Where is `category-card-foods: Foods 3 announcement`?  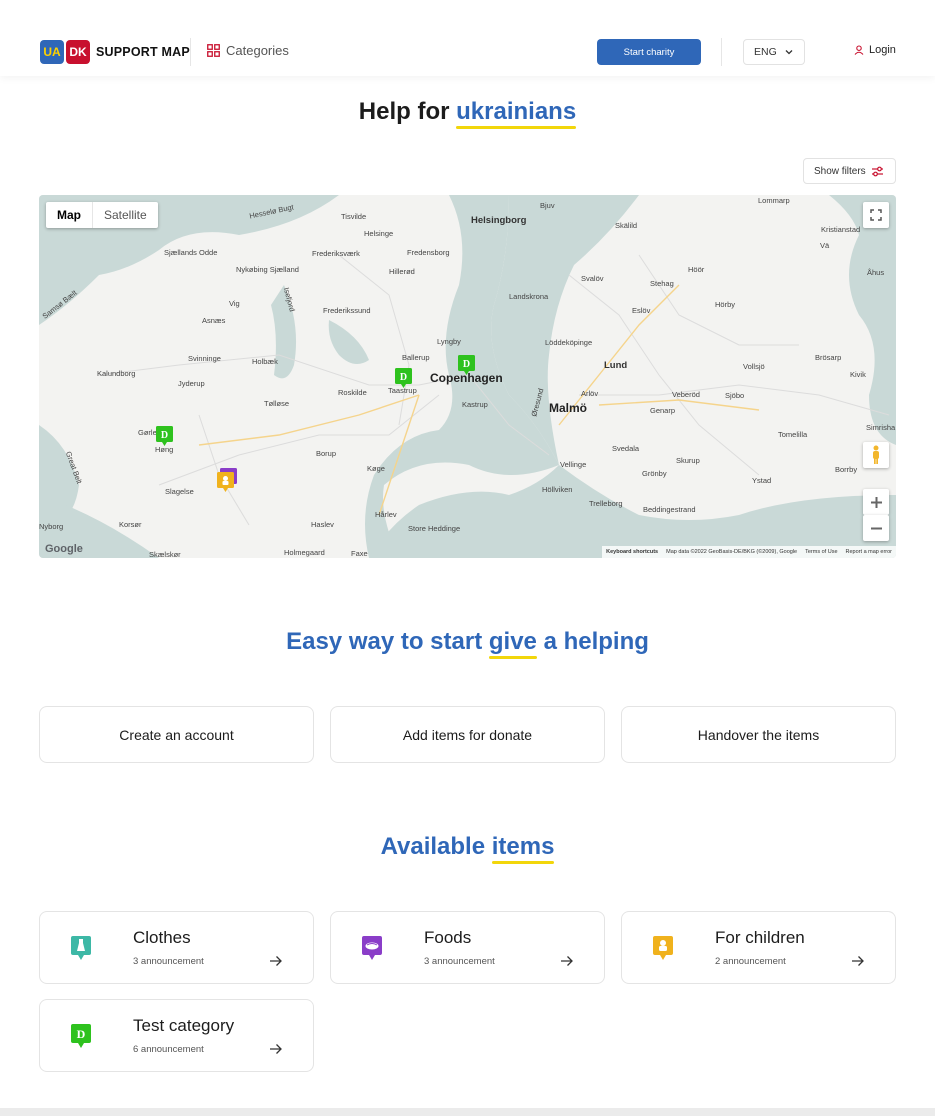
category-card-foods: Foods 3 announcement is located at coordinates (467, 947).